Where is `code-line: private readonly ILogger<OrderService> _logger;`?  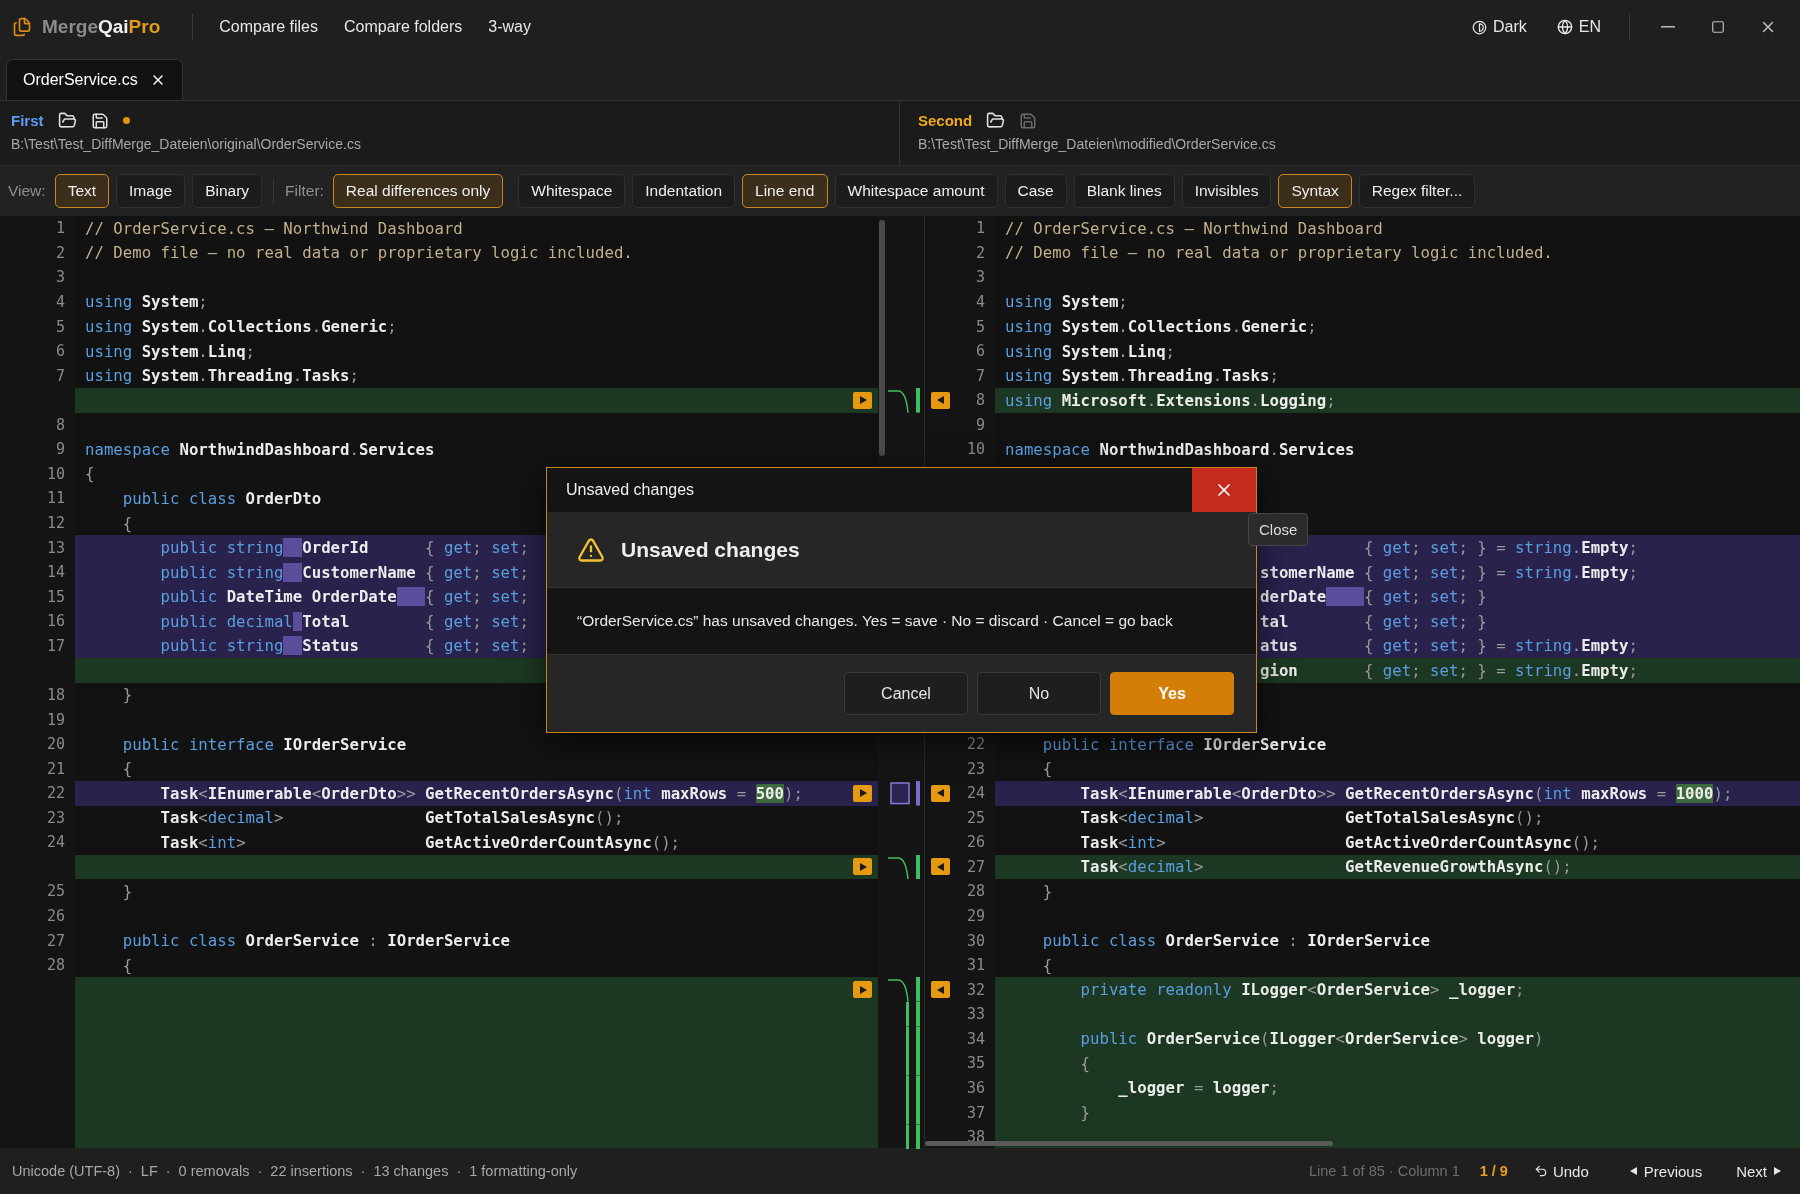 code-line: private readonly ILogger<OrderService> _logger; is located at coordinates (1302, 990).